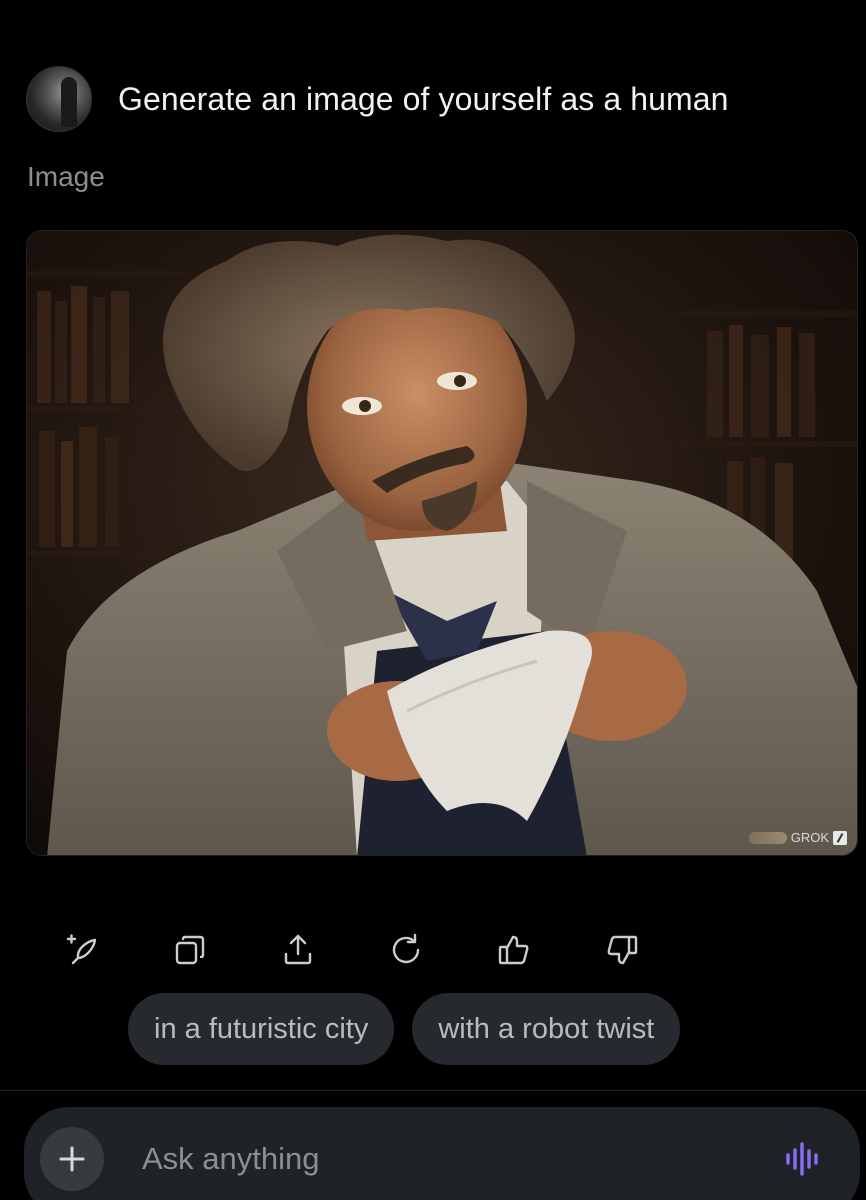  I want to click on share-icon, so click(298, 949).